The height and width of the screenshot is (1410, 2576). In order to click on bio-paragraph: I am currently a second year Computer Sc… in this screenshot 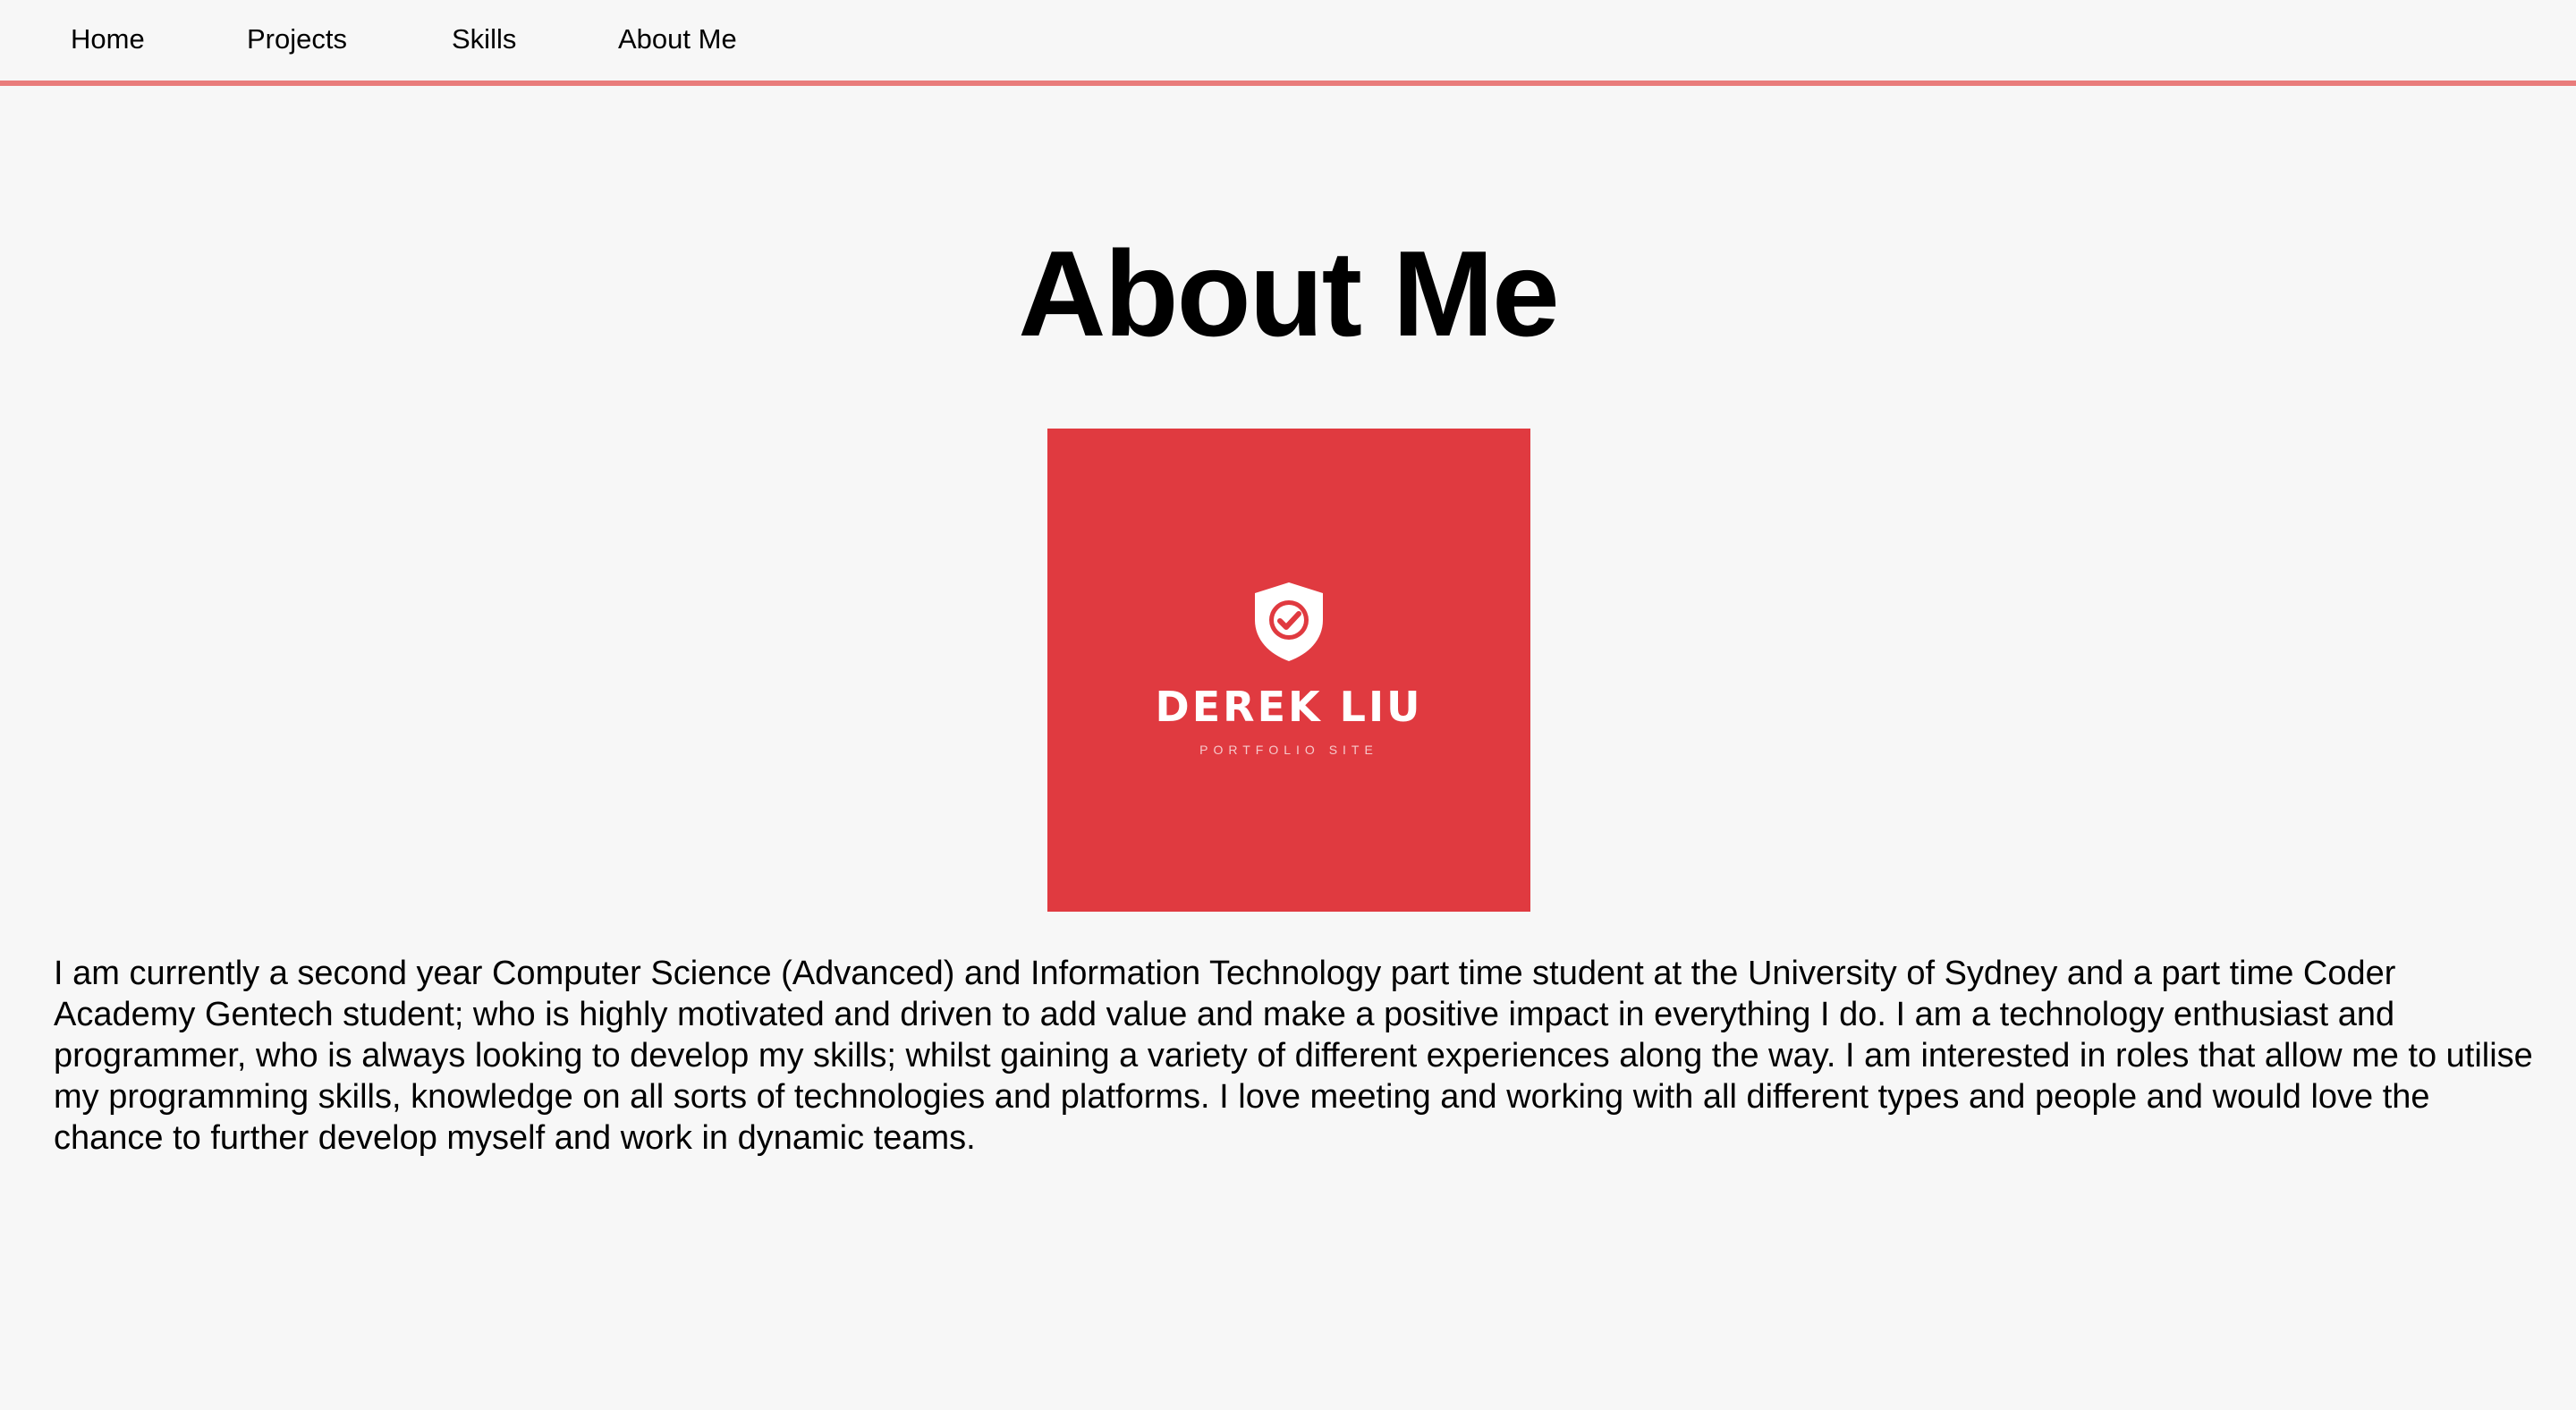, I will do `click(1293, 1056)`.